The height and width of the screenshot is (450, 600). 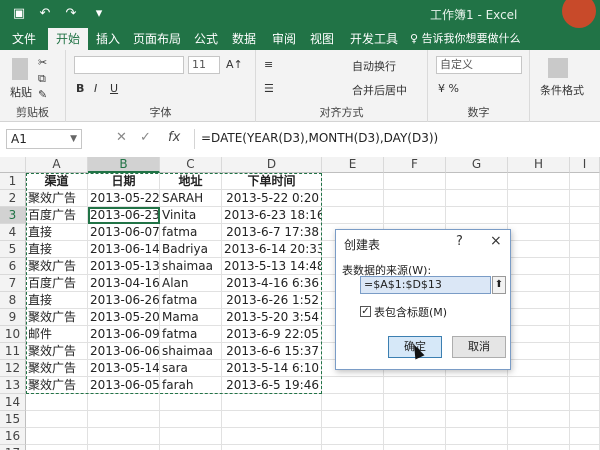 I want to click on cell-c16, so click(x=191, y=436).